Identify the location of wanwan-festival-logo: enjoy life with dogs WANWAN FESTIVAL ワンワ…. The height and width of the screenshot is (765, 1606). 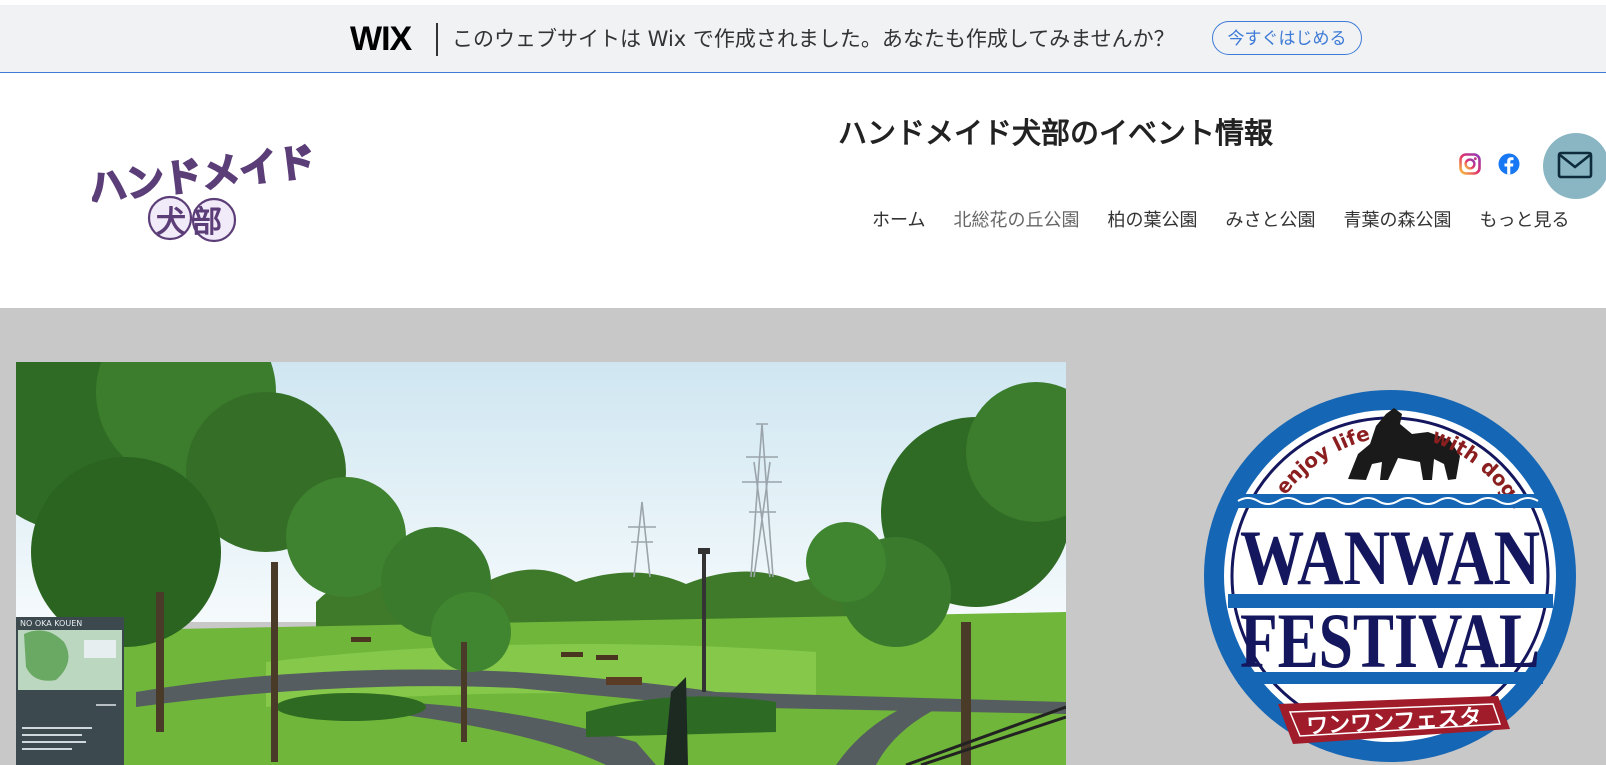
(1390, 574).